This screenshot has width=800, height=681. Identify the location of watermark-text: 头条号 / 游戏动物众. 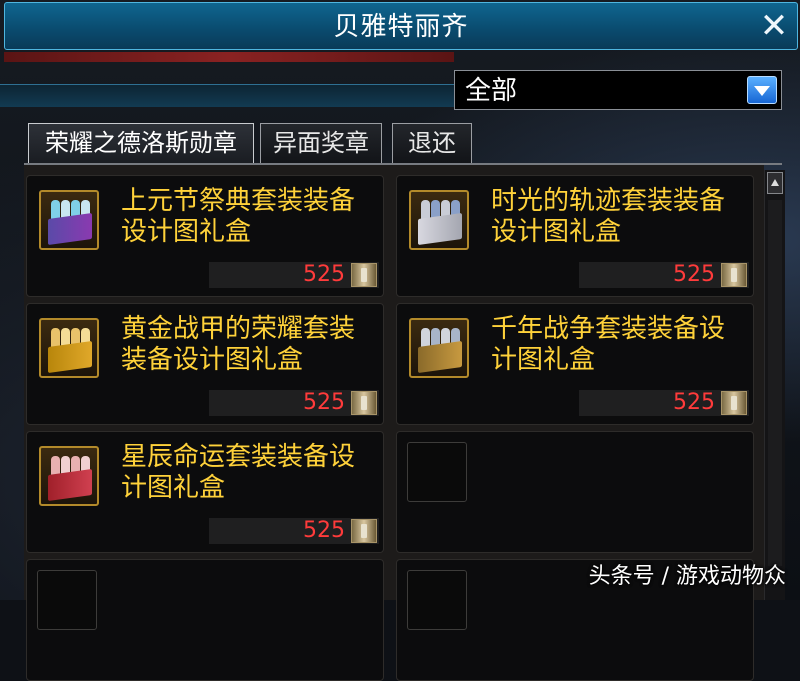
(687, 576).